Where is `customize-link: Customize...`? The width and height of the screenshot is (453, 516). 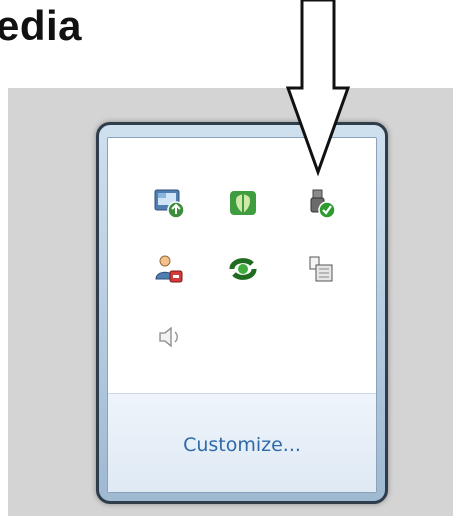
customize-link: Customize... is located at coordinates (242, 445).